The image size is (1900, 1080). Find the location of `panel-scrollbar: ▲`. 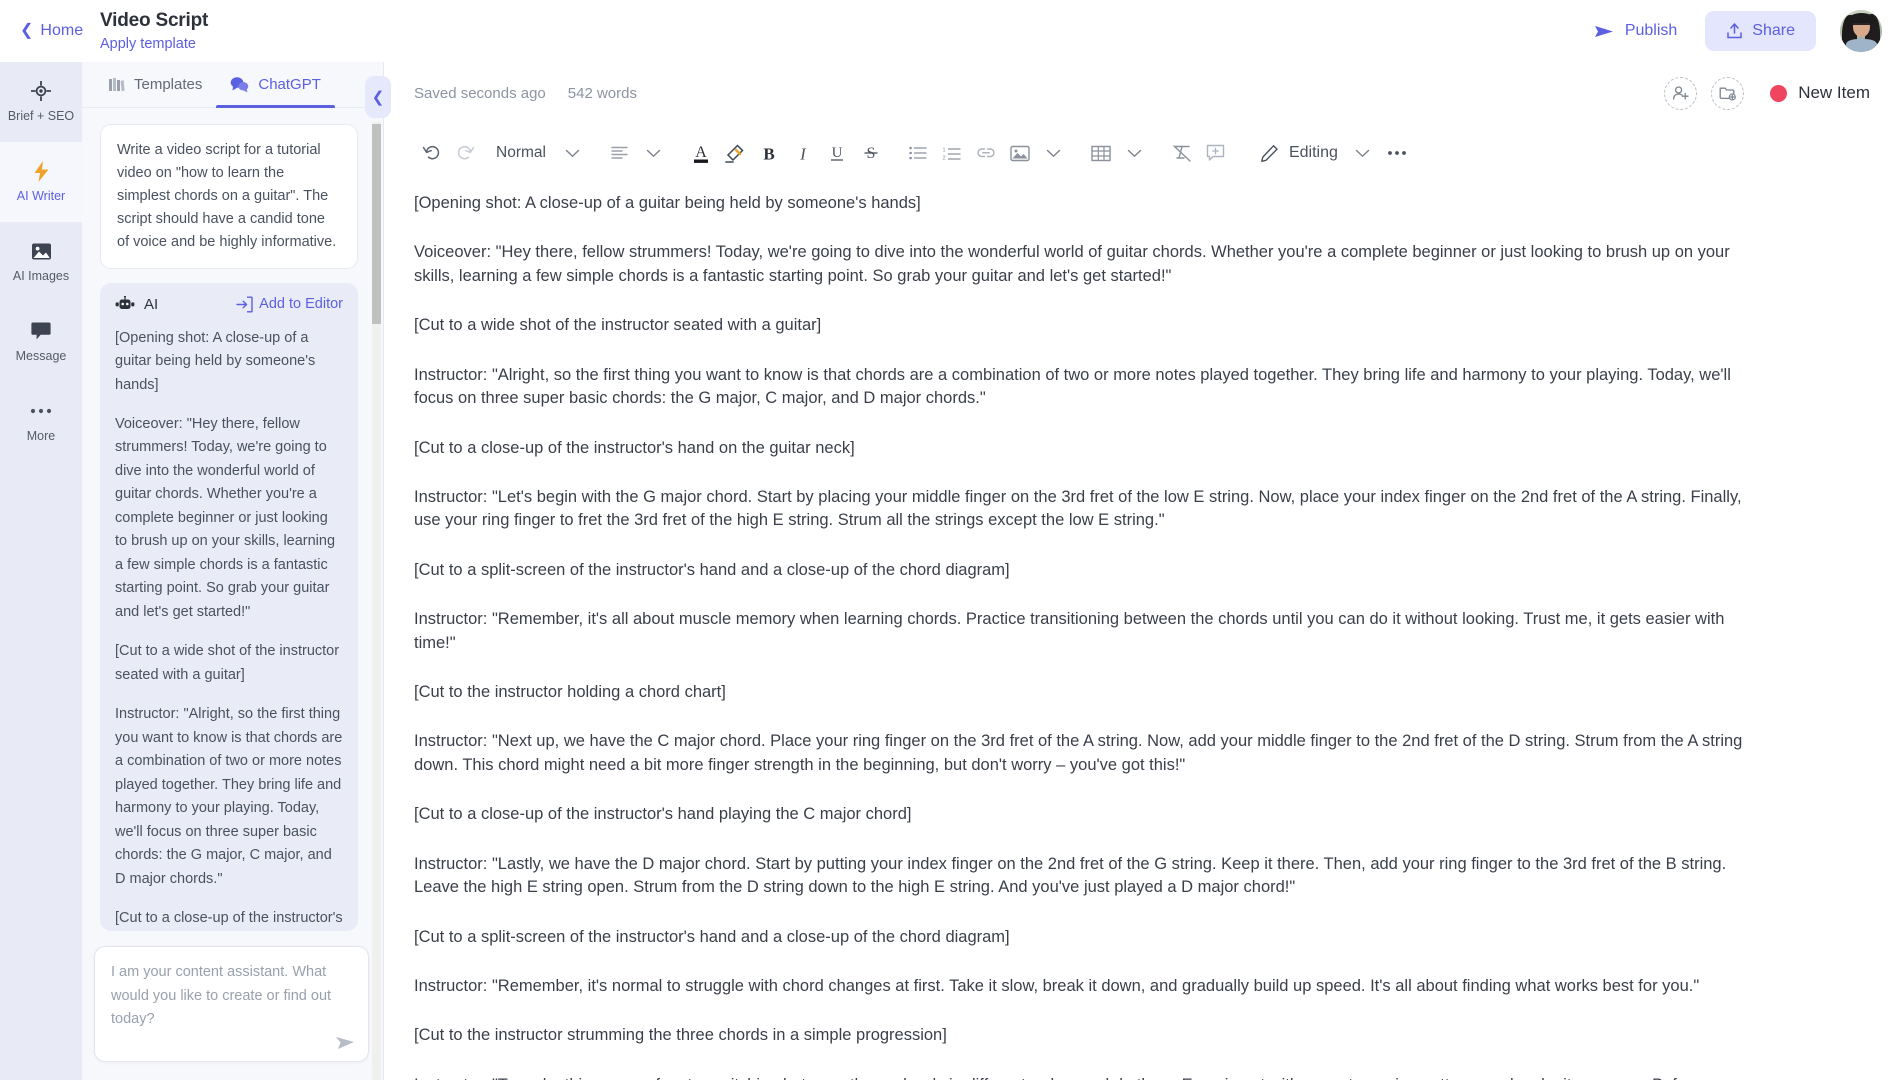

panel-scrollbar: ▲ is located at coordinates (376, 594).